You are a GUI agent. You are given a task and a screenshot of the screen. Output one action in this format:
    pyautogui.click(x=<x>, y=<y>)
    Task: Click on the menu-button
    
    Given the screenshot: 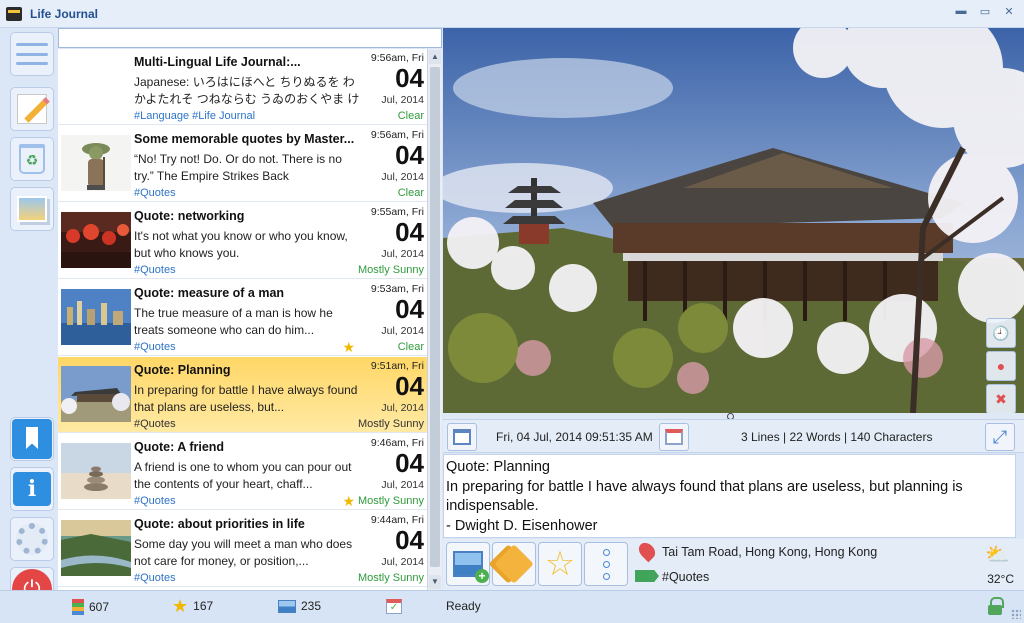 What is the action you would take?
    pyautogui.click(x=32, y=54)
    